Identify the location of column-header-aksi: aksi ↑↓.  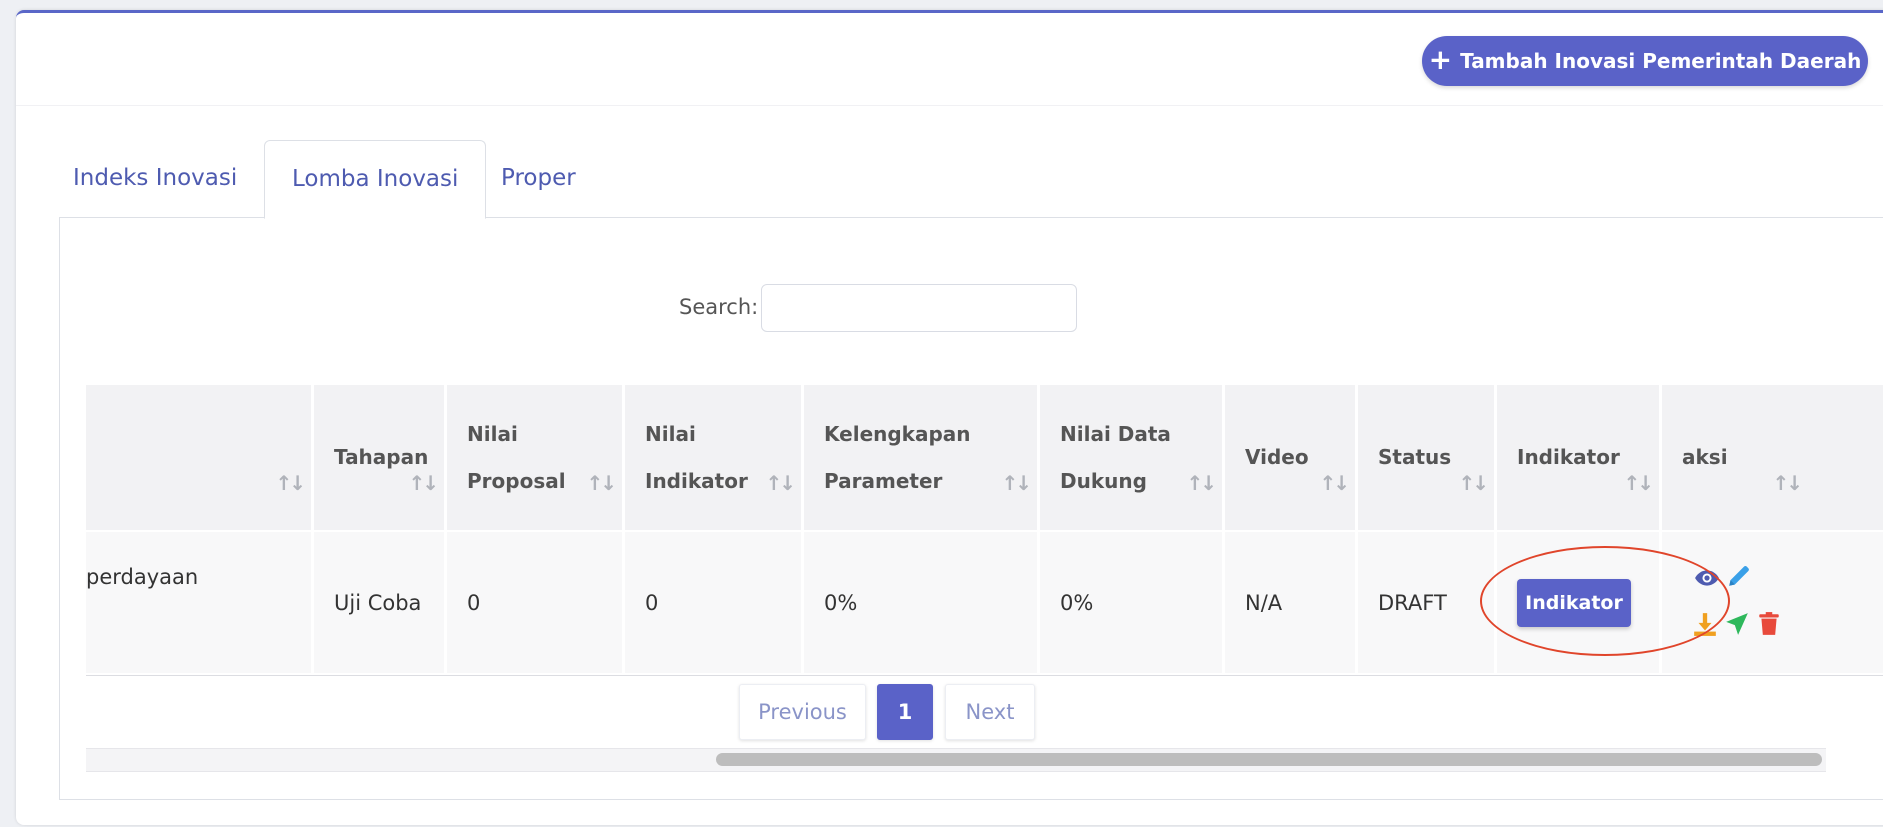
(1772, 457).